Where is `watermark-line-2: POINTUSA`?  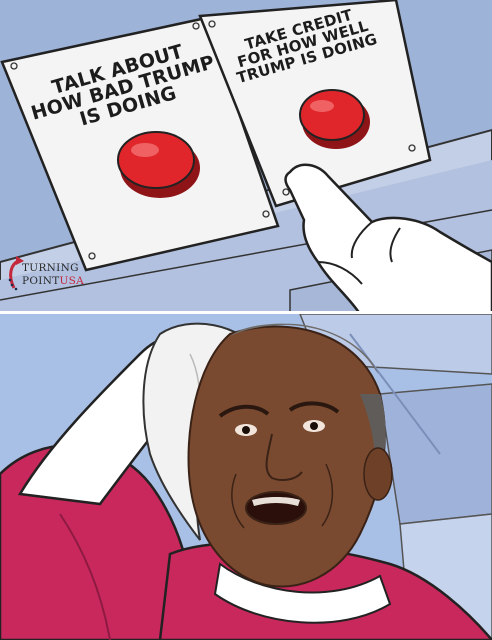
watermark-line-2: POINTUSA is located at coordinates (53, 281).